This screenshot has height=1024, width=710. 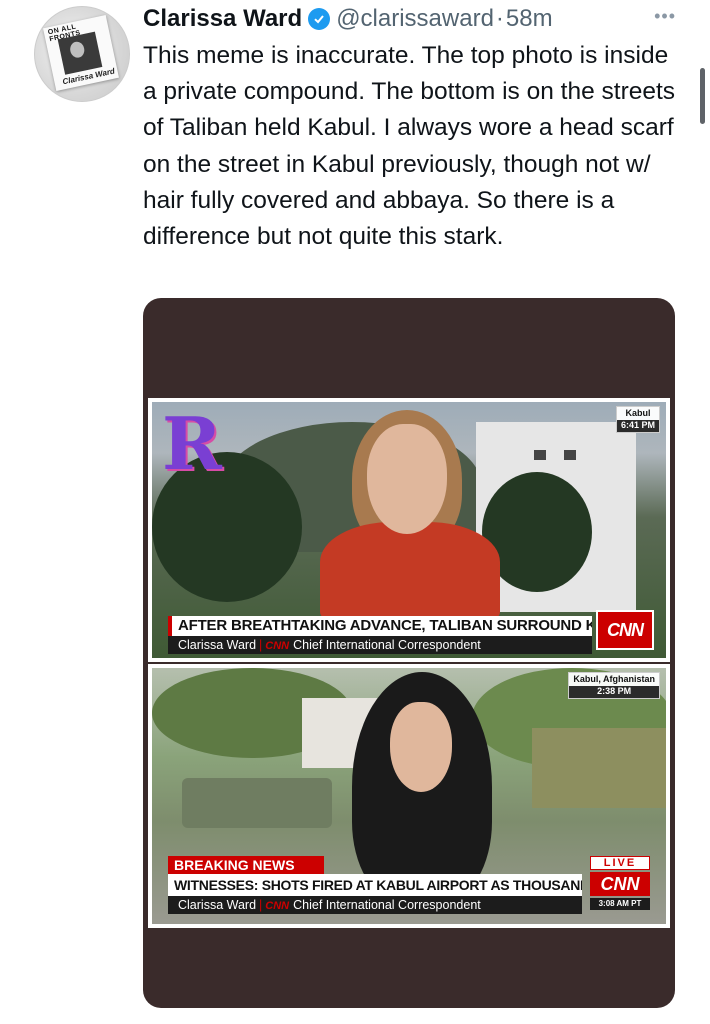 I want to click on live-badge-group: LIVE CNN 3:08 AM PT, so click(x=620, y=883).